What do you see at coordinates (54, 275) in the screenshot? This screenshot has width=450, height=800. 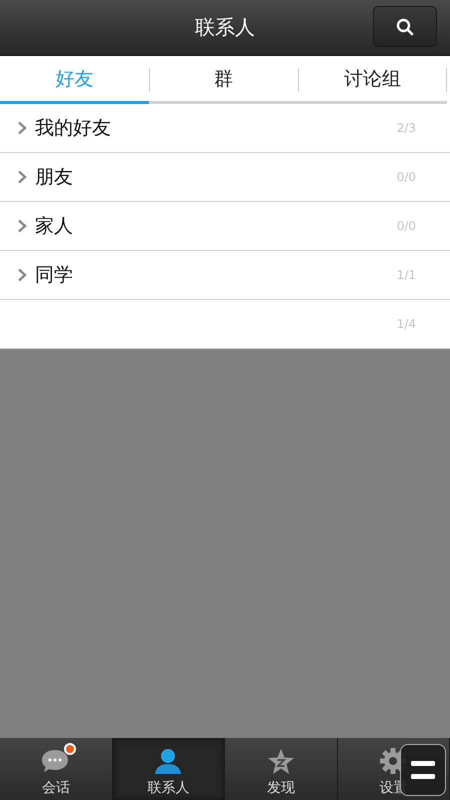 I see `group-name: 同学` at bounding box center [54, 275].